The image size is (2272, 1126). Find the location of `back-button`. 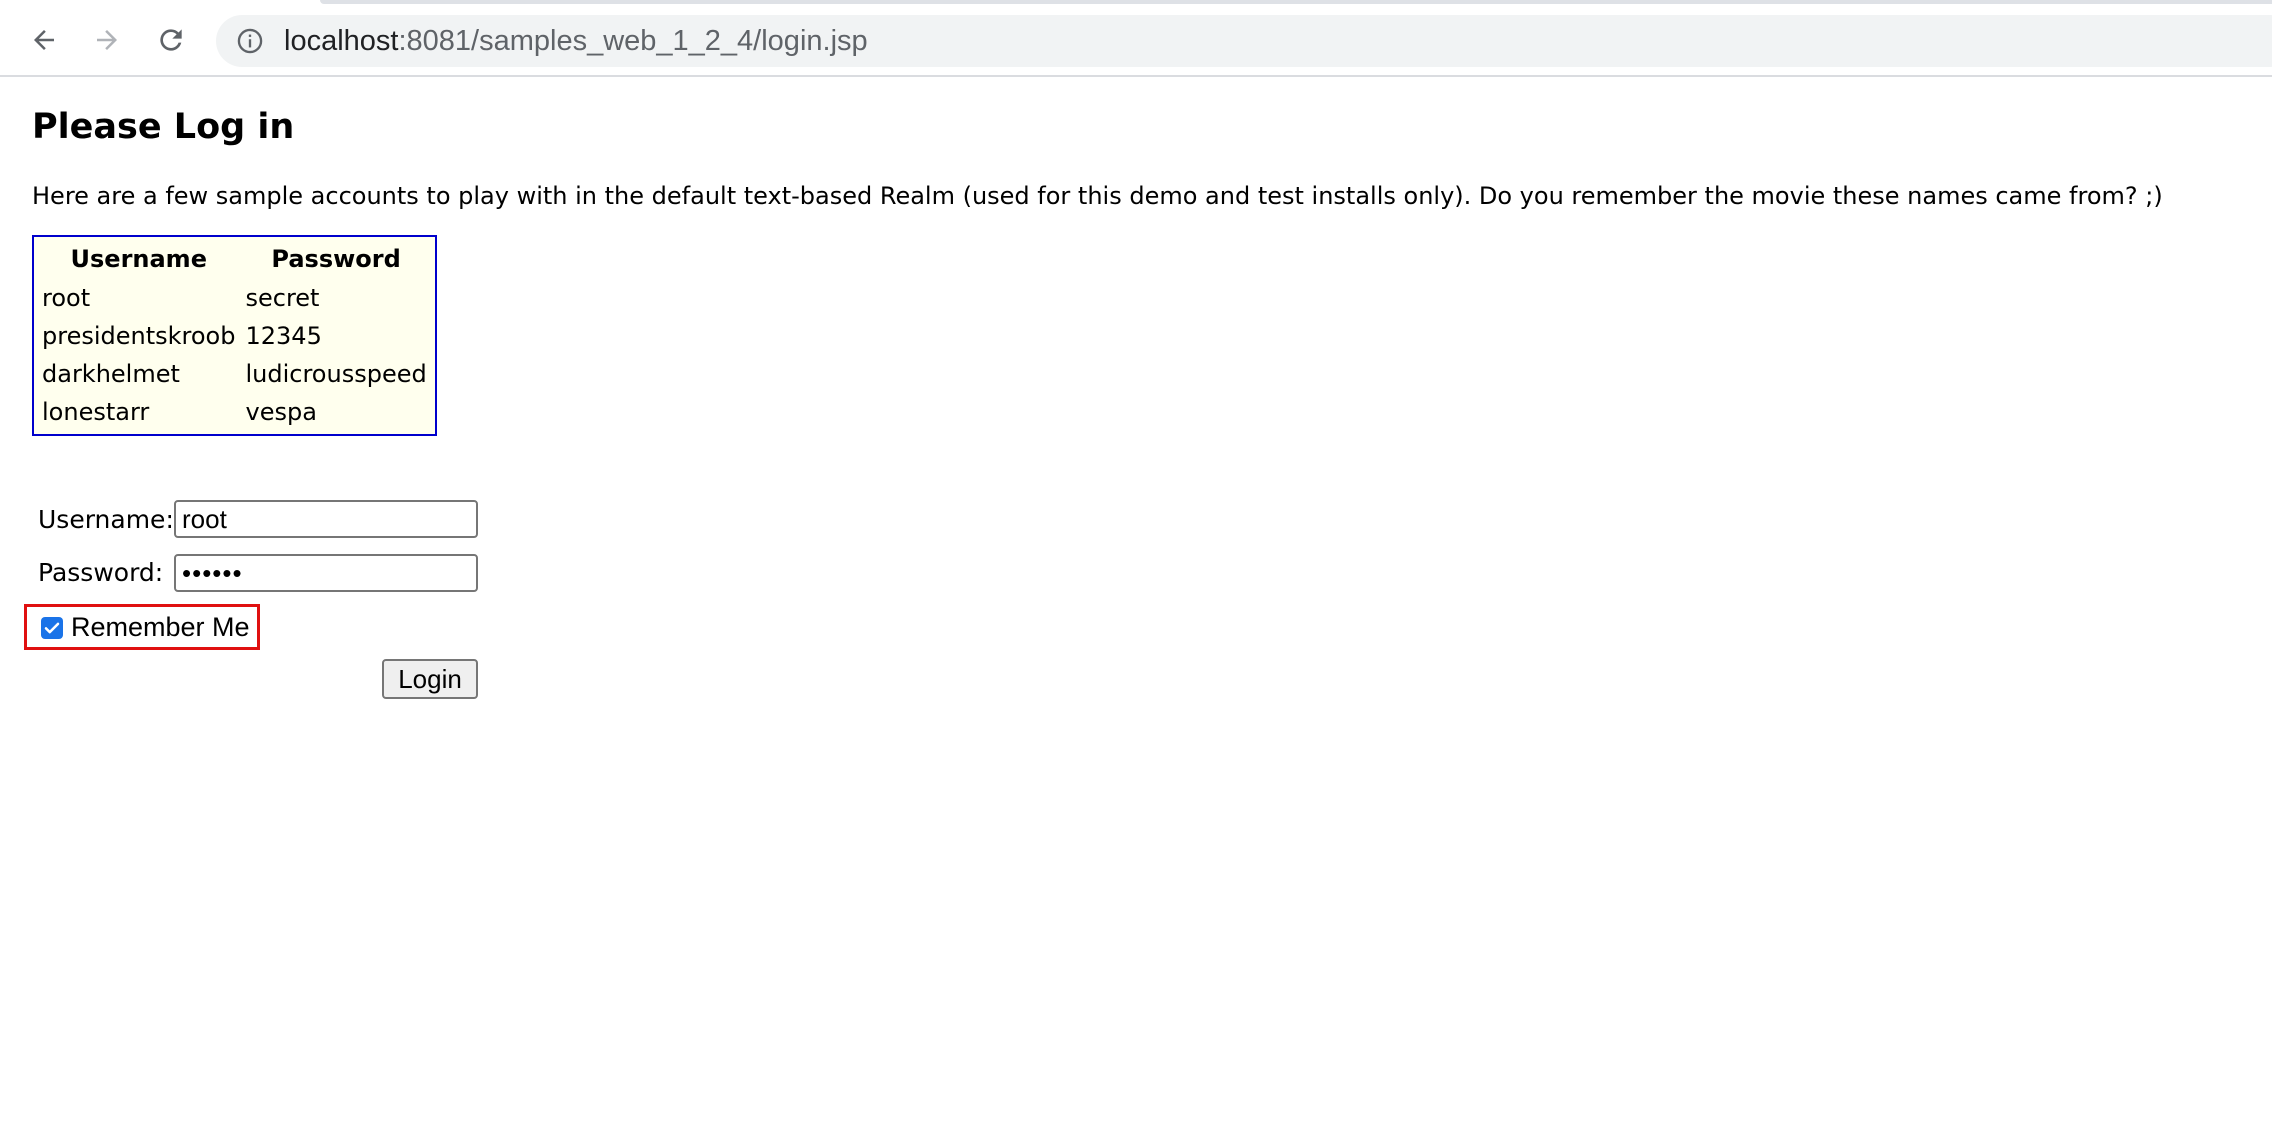

back-button is located at coordinates (44, 40).